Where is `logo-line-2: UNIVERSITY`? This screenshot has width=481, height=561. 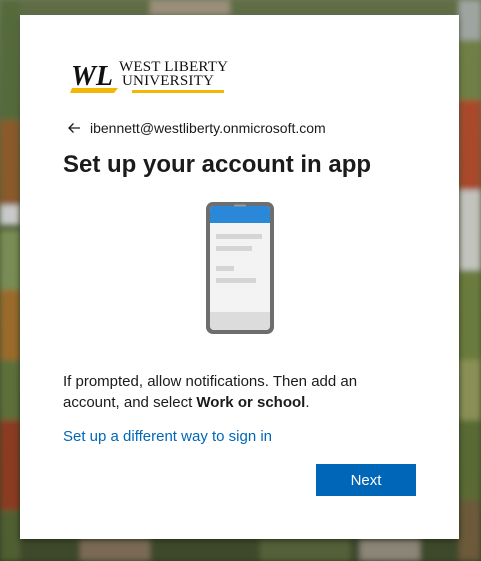 logo-line-2: UNIVERSITY is located at coordinates (168, 81).